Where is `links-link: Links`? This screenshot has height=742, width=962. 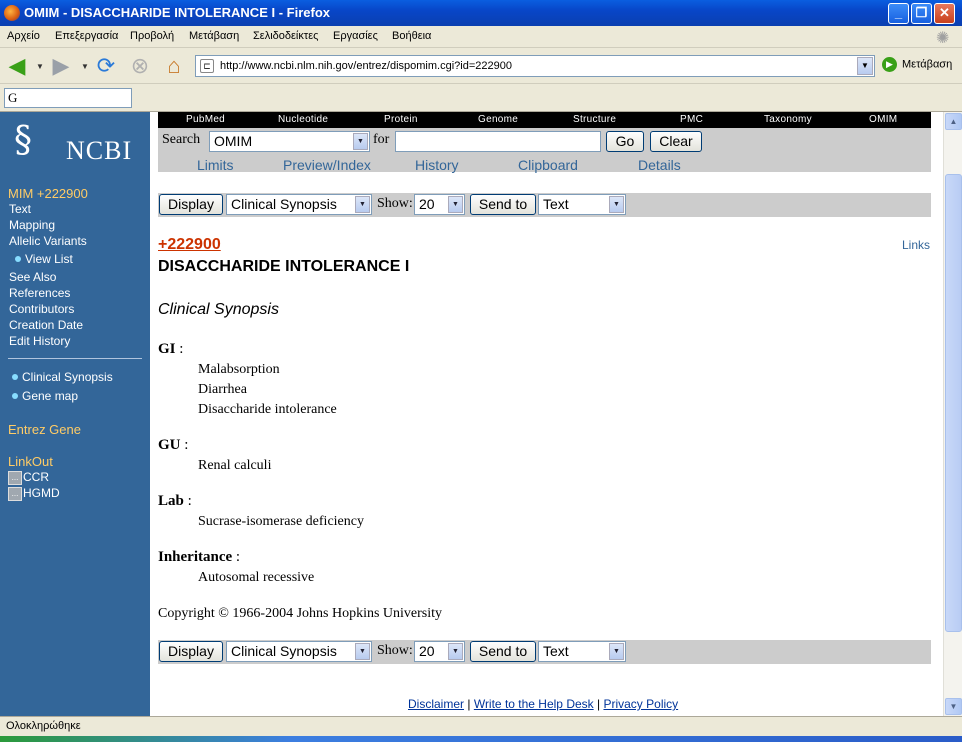 links-link: Links is located at coordinates (916, 245).